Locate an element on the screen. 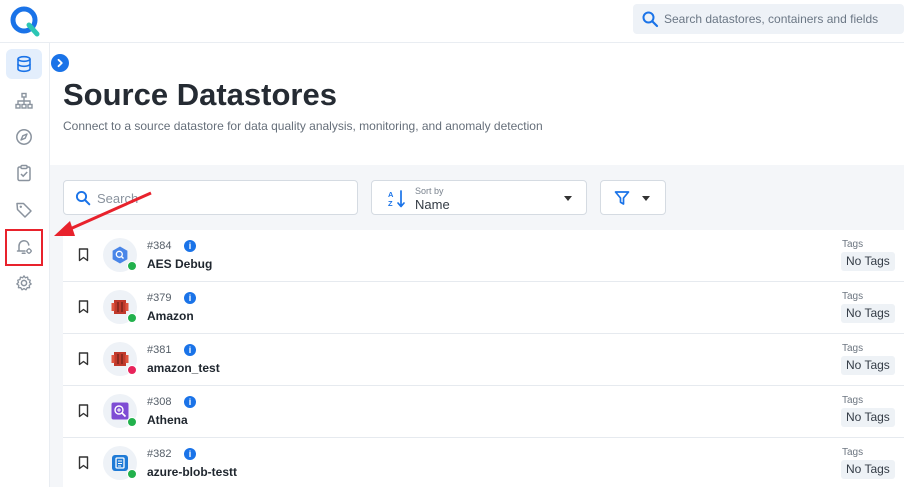  global-search-input: Search datastores, containers and fields is located at coordinates (768, 19).